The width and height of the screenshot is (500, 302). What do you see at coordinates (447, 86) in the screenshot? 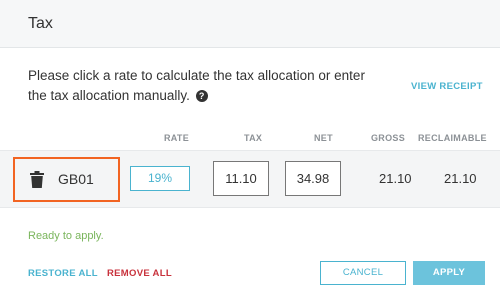
I see `view-receipt-link: VIEW RECEIPT` at bounding box center [447, 86].